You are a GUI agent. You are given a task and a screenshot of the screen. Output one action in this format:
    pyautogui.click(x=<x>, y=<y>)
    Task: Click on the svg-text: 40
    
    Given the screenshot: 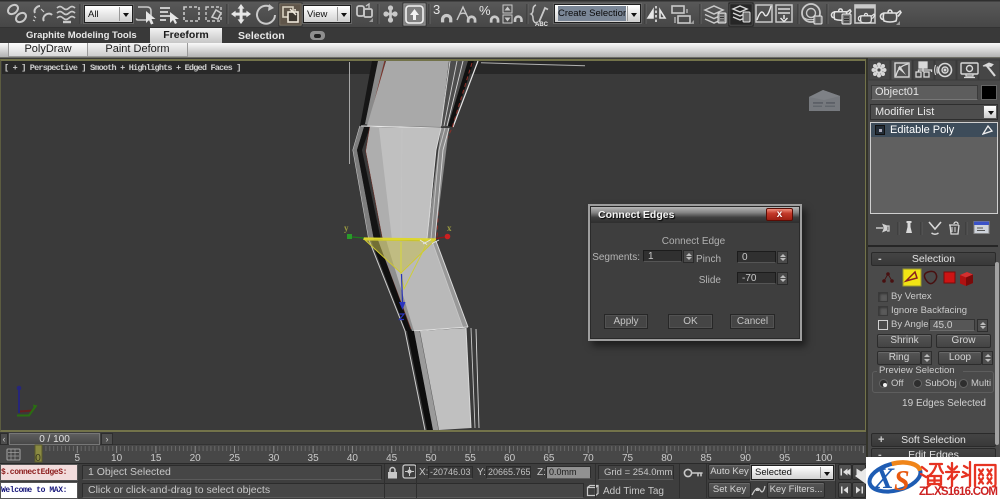 What is the action you would take?
    pyautogui.click(x=353, y=458)
    